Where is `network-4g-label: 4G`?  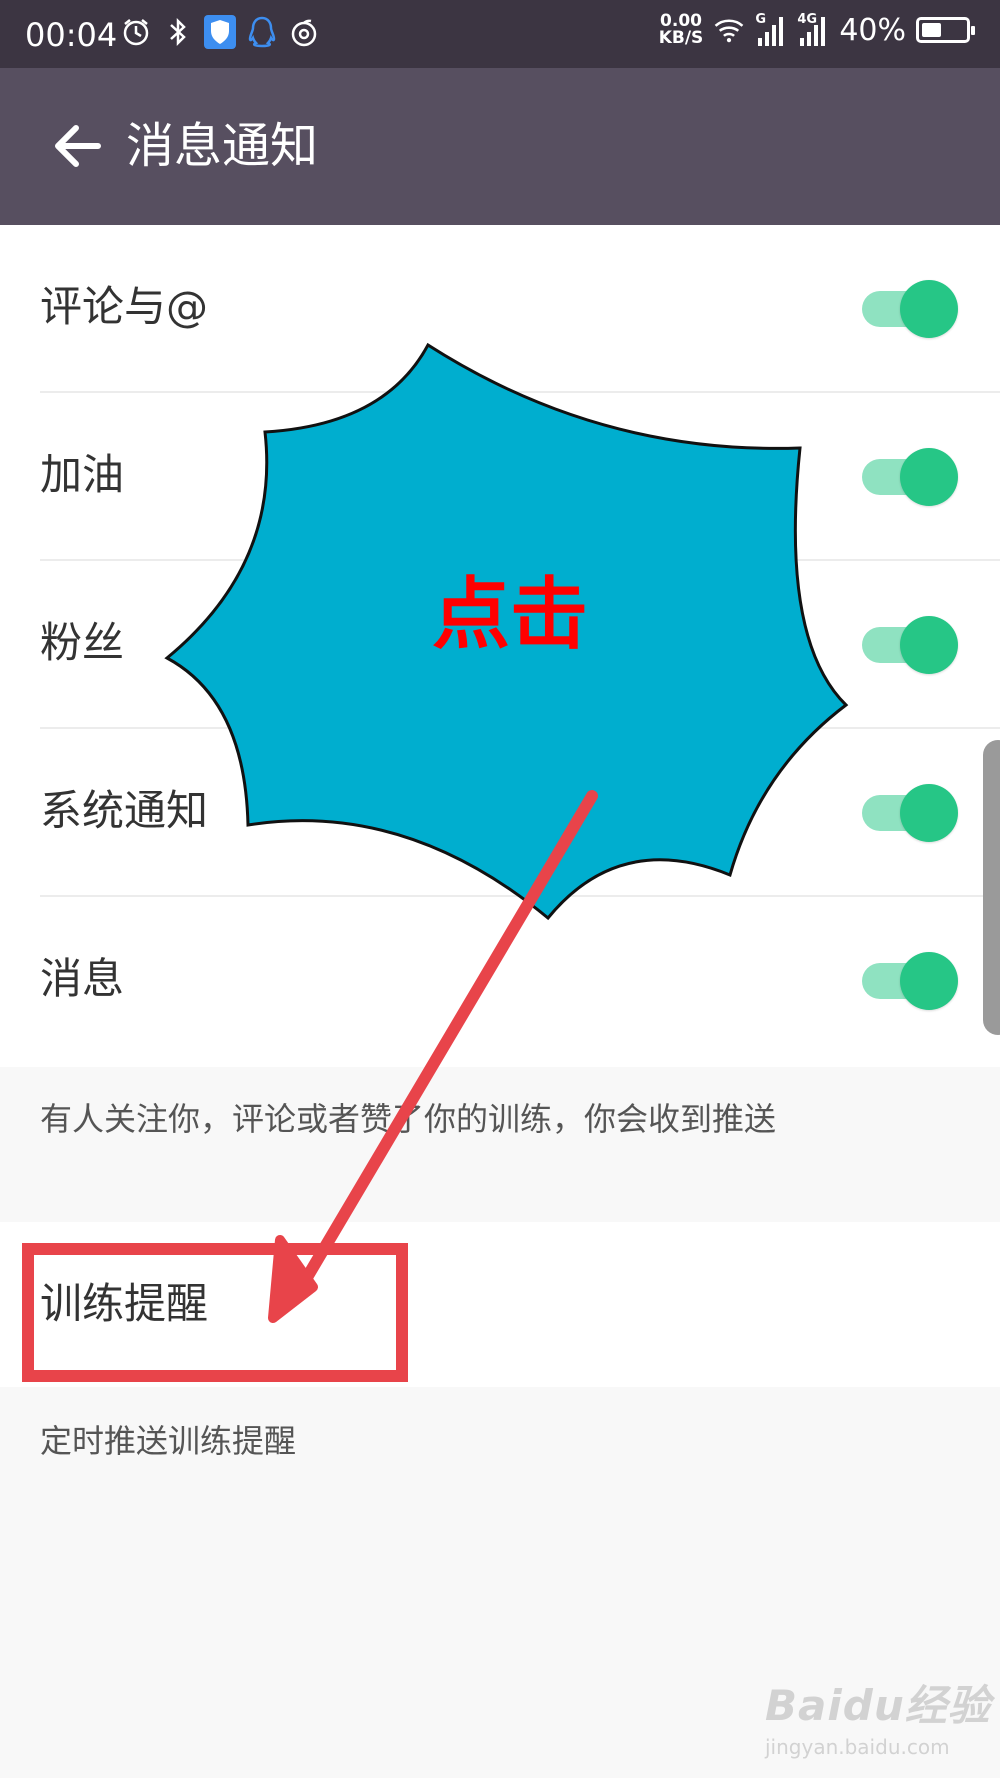 network-4g-label: 4G is located at coordinates (807, 19).